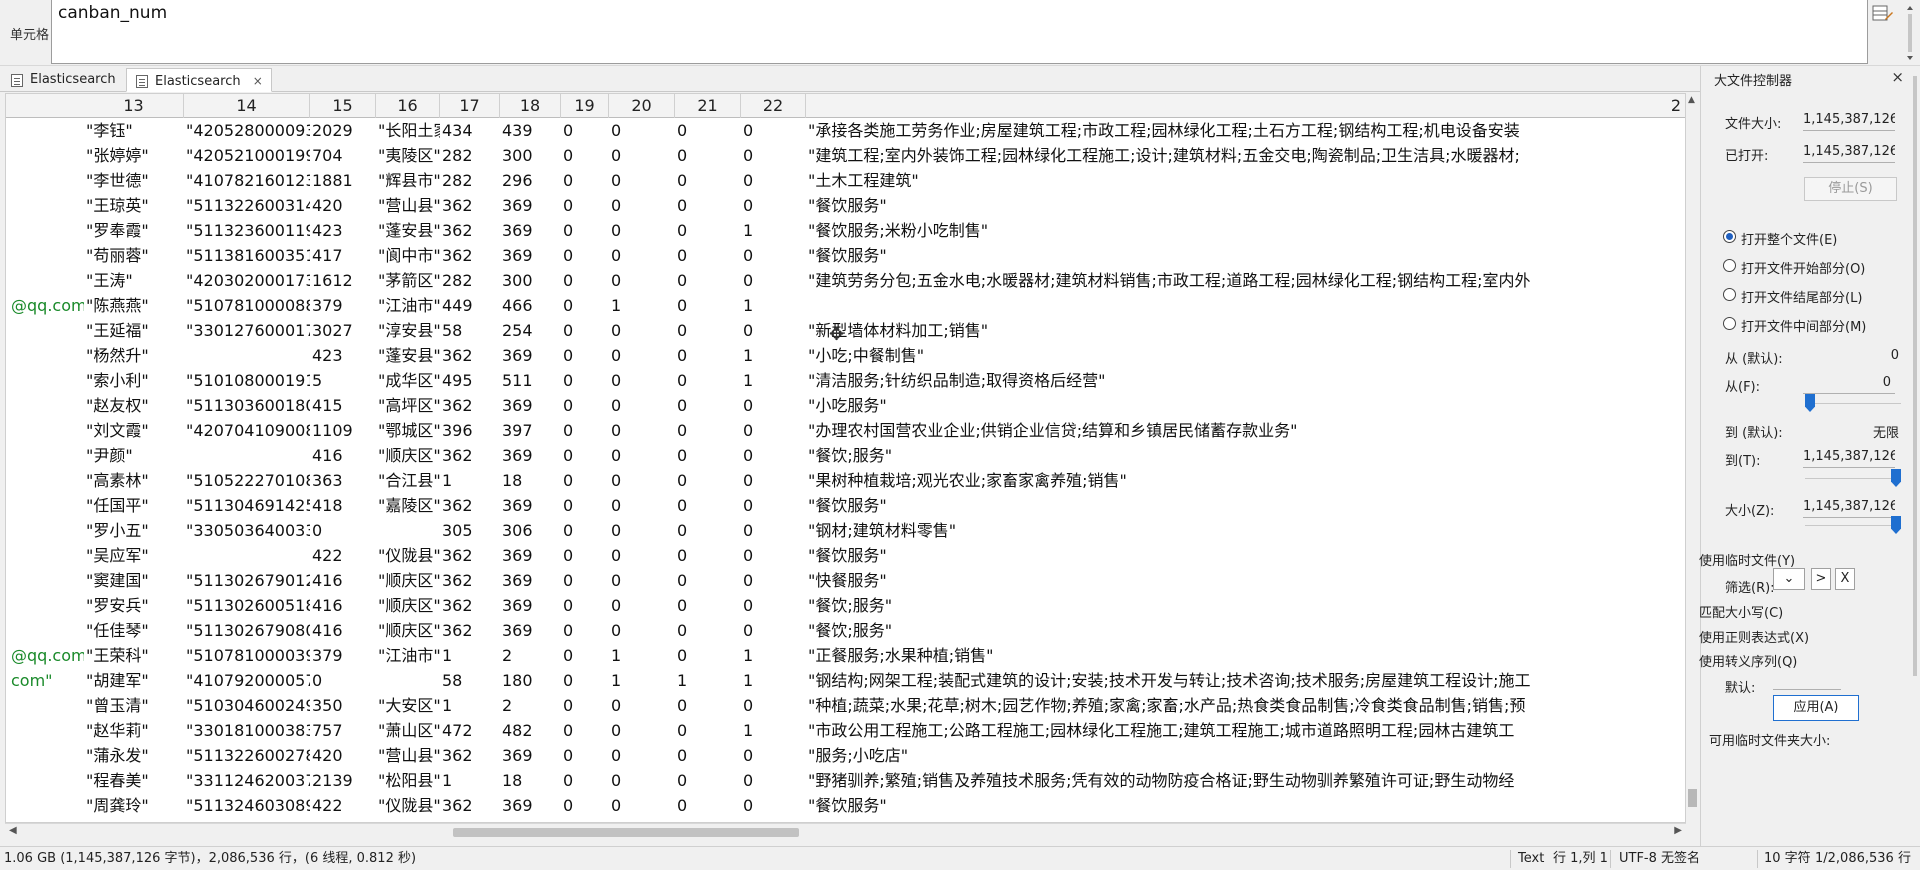 The width and height of the screenshot is (1920, 870). What do you see at coordinates (343, 480) in the screenshot?
I see `table-cell: 363` at bounding box center [343, 480].